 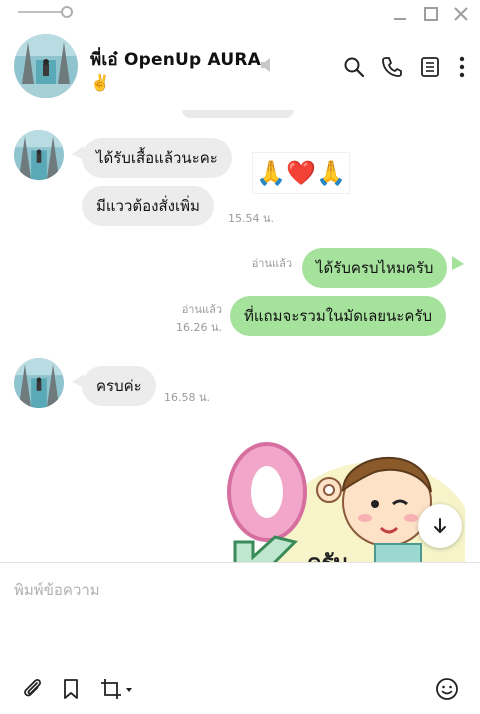 What do you see at coordinates (42, 12) in the screenshot?
I see `opacity-slider-track` at bounding box center [42, 12].